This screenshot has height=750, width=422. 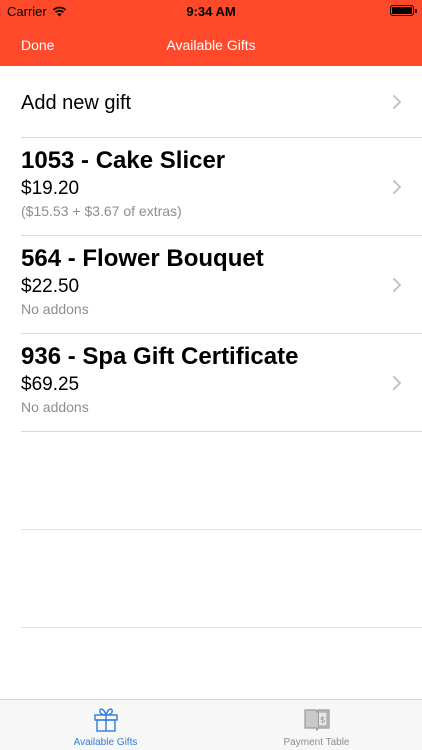 I want to click on status-bar: Carrier 9:34 AM, so click(x=211, y=11).